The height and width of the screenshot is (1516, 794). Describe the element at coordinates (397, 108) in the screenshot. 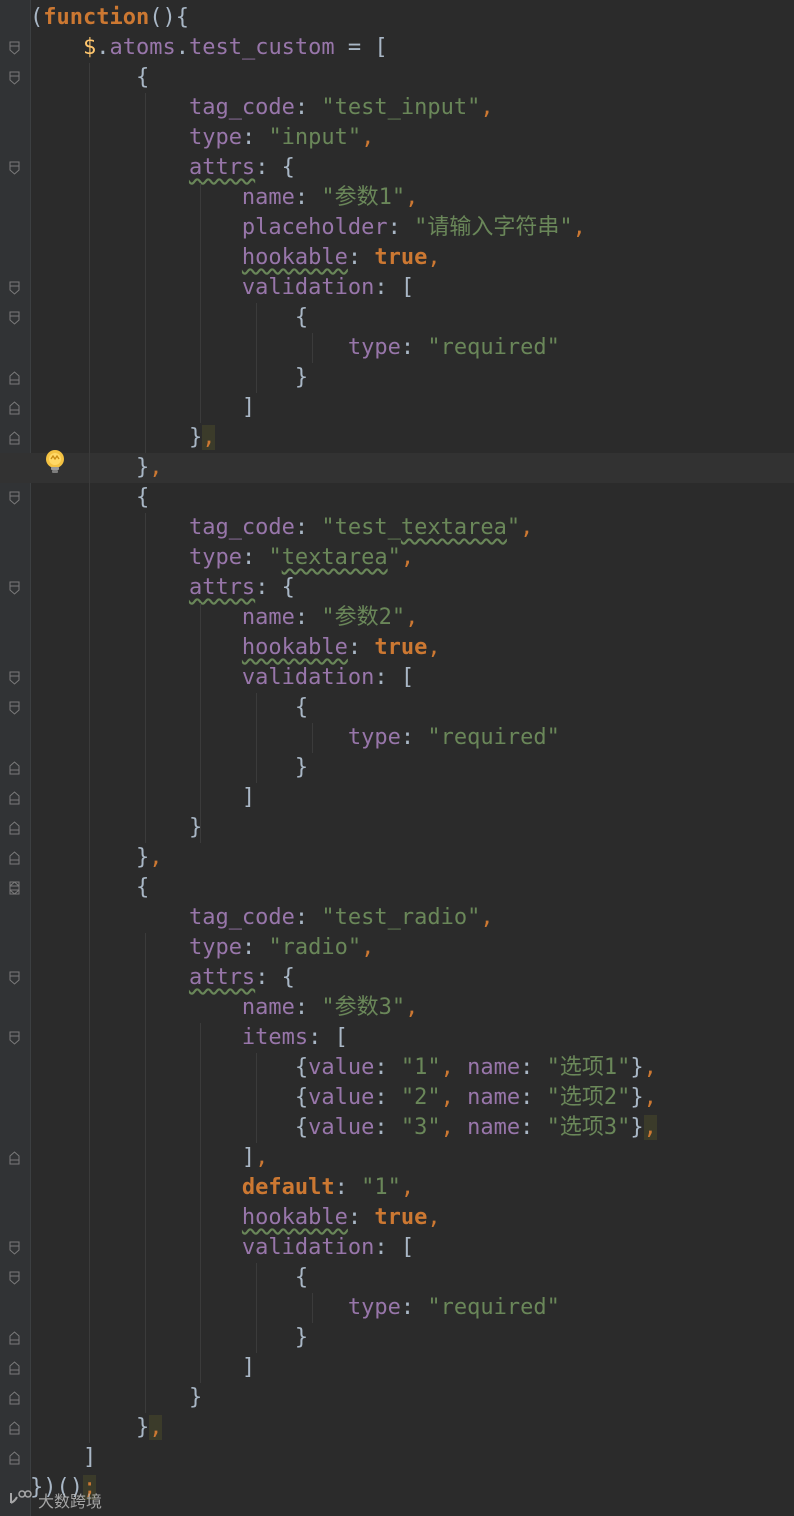

I see `code-line: tag_code: "test_input",` at that location.